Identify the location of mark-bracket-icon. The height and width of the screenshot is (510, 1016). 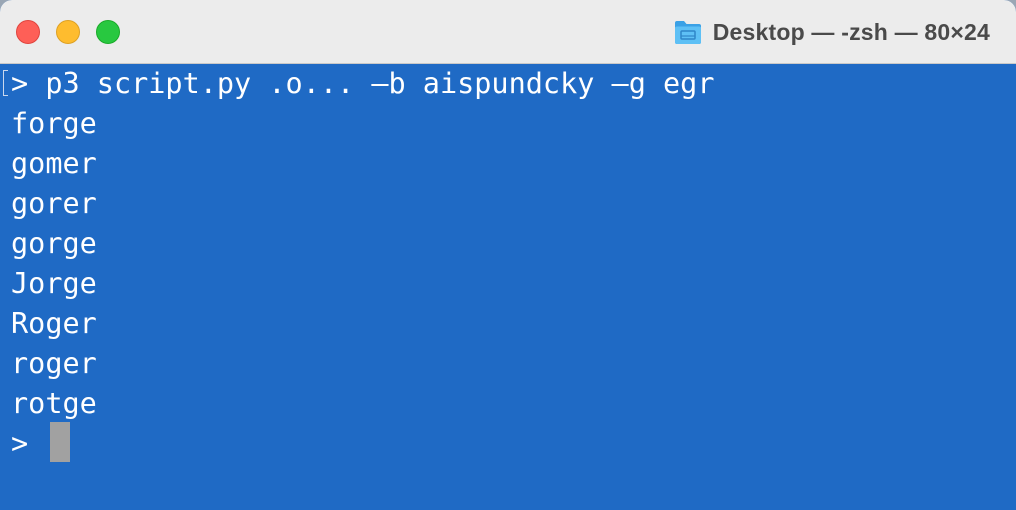
(5, 83).